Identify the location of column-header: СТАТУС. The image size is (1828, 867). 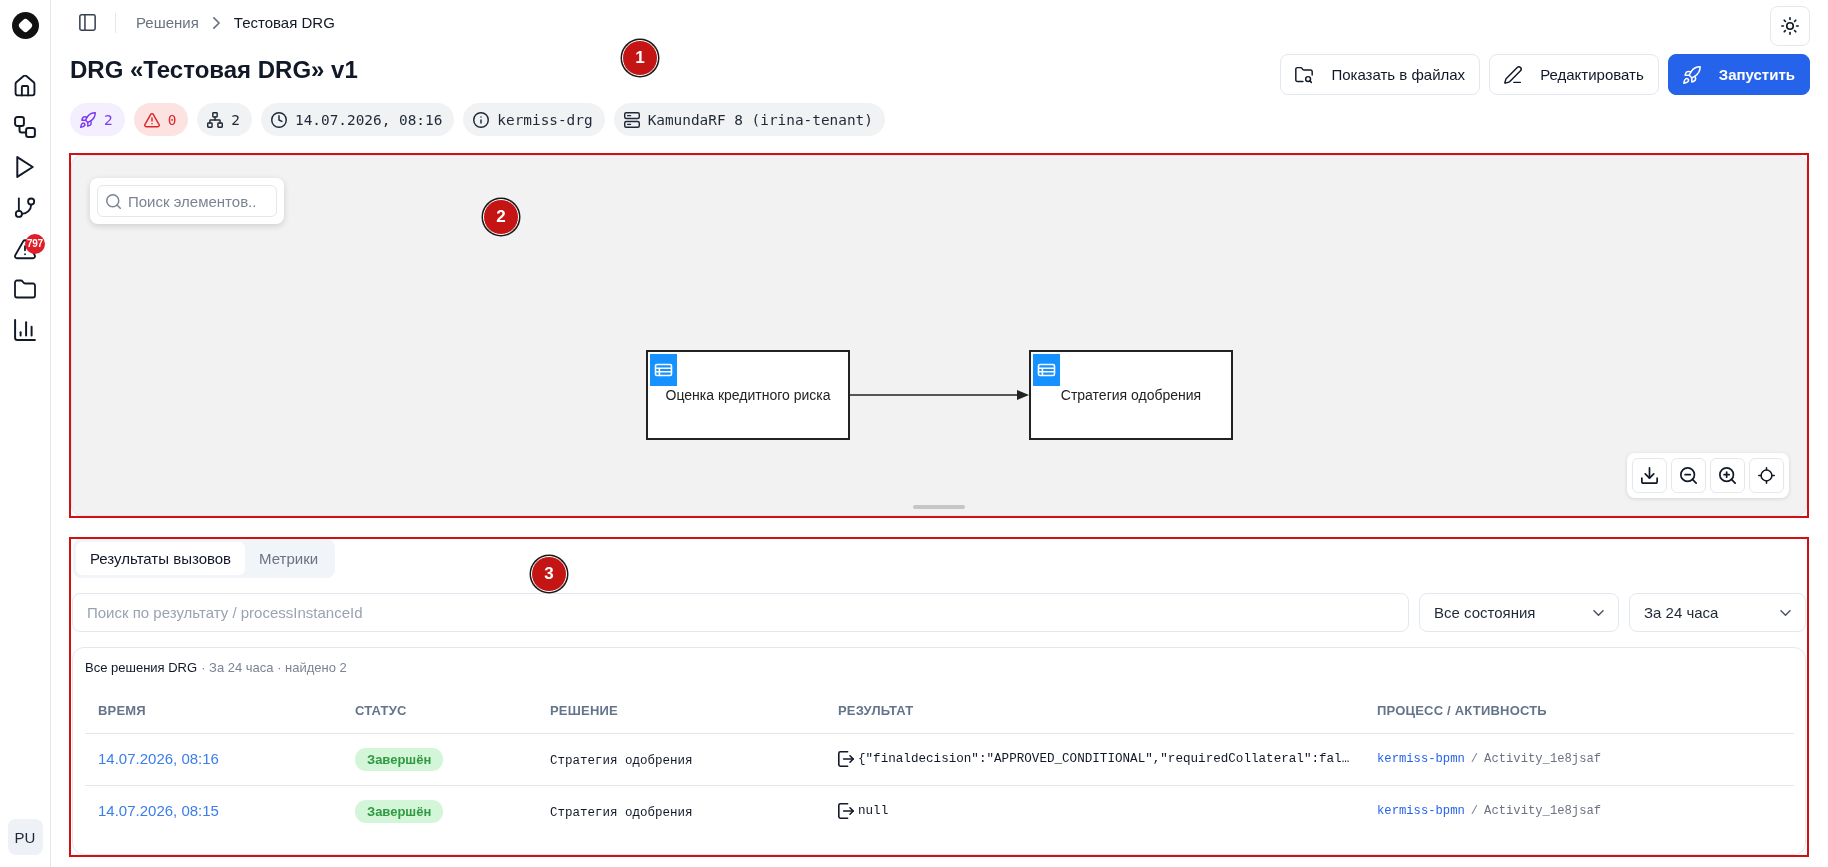
(381, 710).